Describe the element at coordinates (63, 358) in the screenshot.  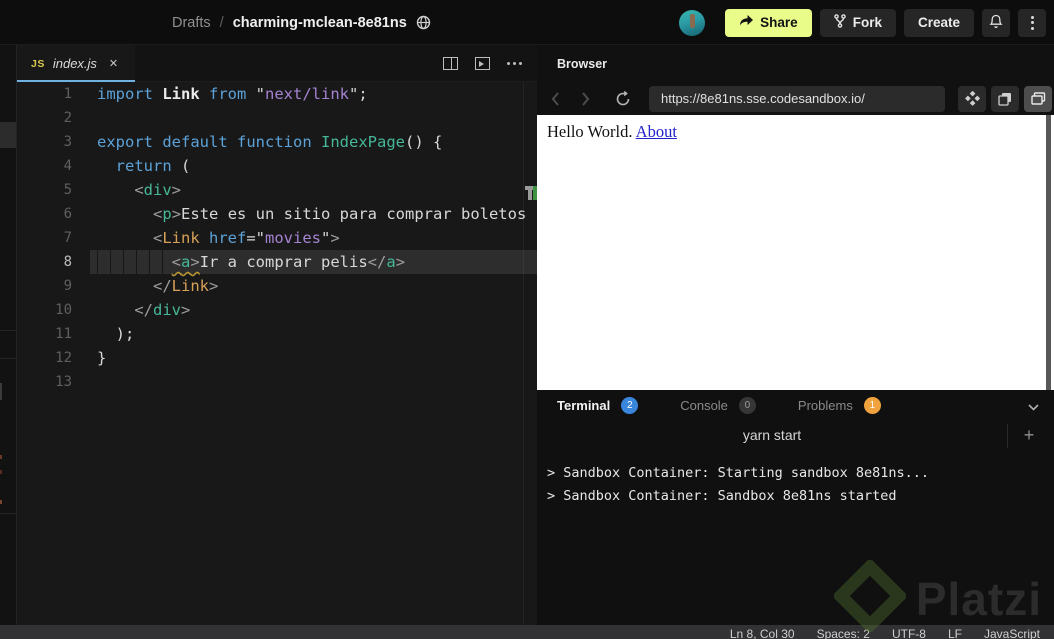
I see `line-number: 12` at that location.